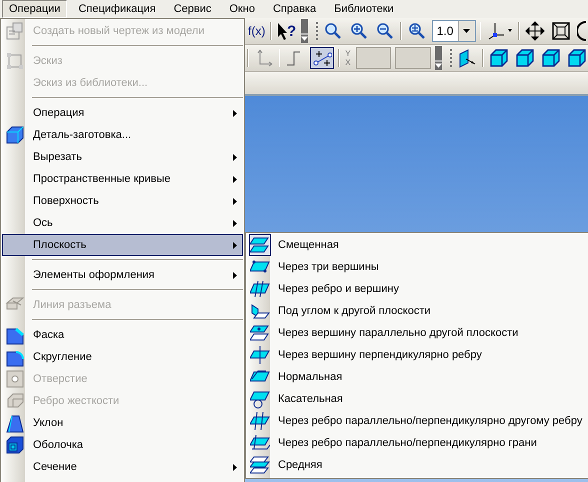 Image resolution: width=588 pixels, height=482 pixels. What do you see at coordinates (385, 31) in the screenshot?
I see `zoom-out-icon` at bounding box center [385, 31].